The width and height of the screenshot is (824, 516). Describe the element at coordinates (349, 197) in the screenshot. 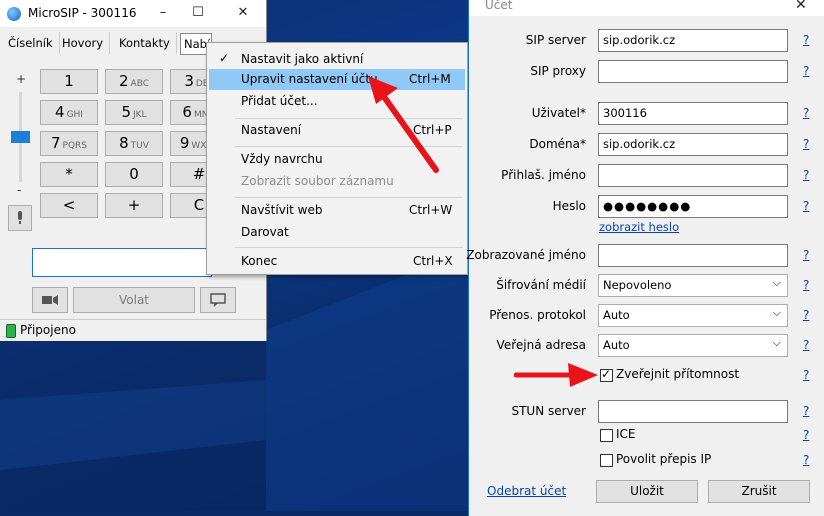

I see `menu-separator` at that location.